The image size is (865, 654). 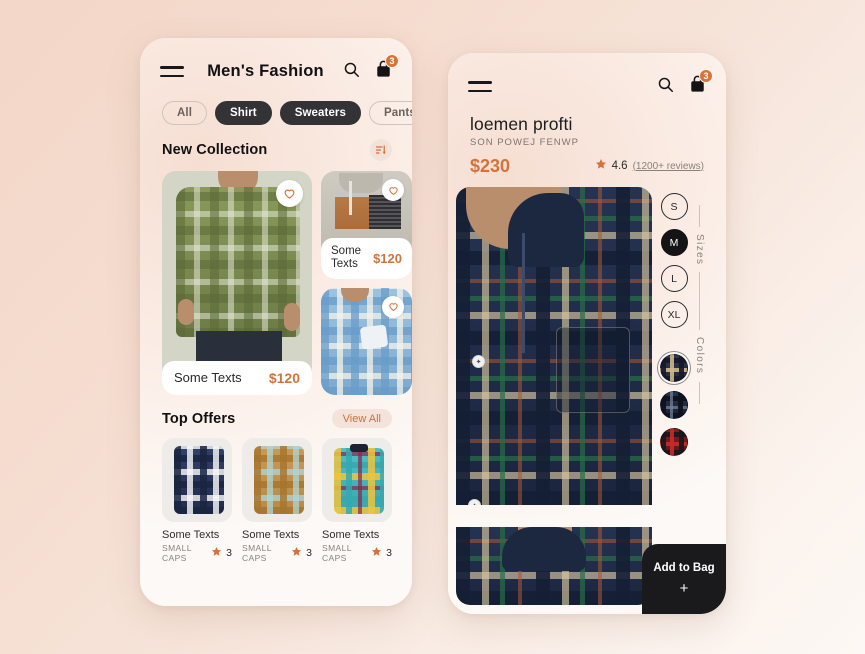 What do you see at coordinates (366, 258) in the screenshot?
I see `product-plate: Some Texts $120` at bounding box center [366, 258].